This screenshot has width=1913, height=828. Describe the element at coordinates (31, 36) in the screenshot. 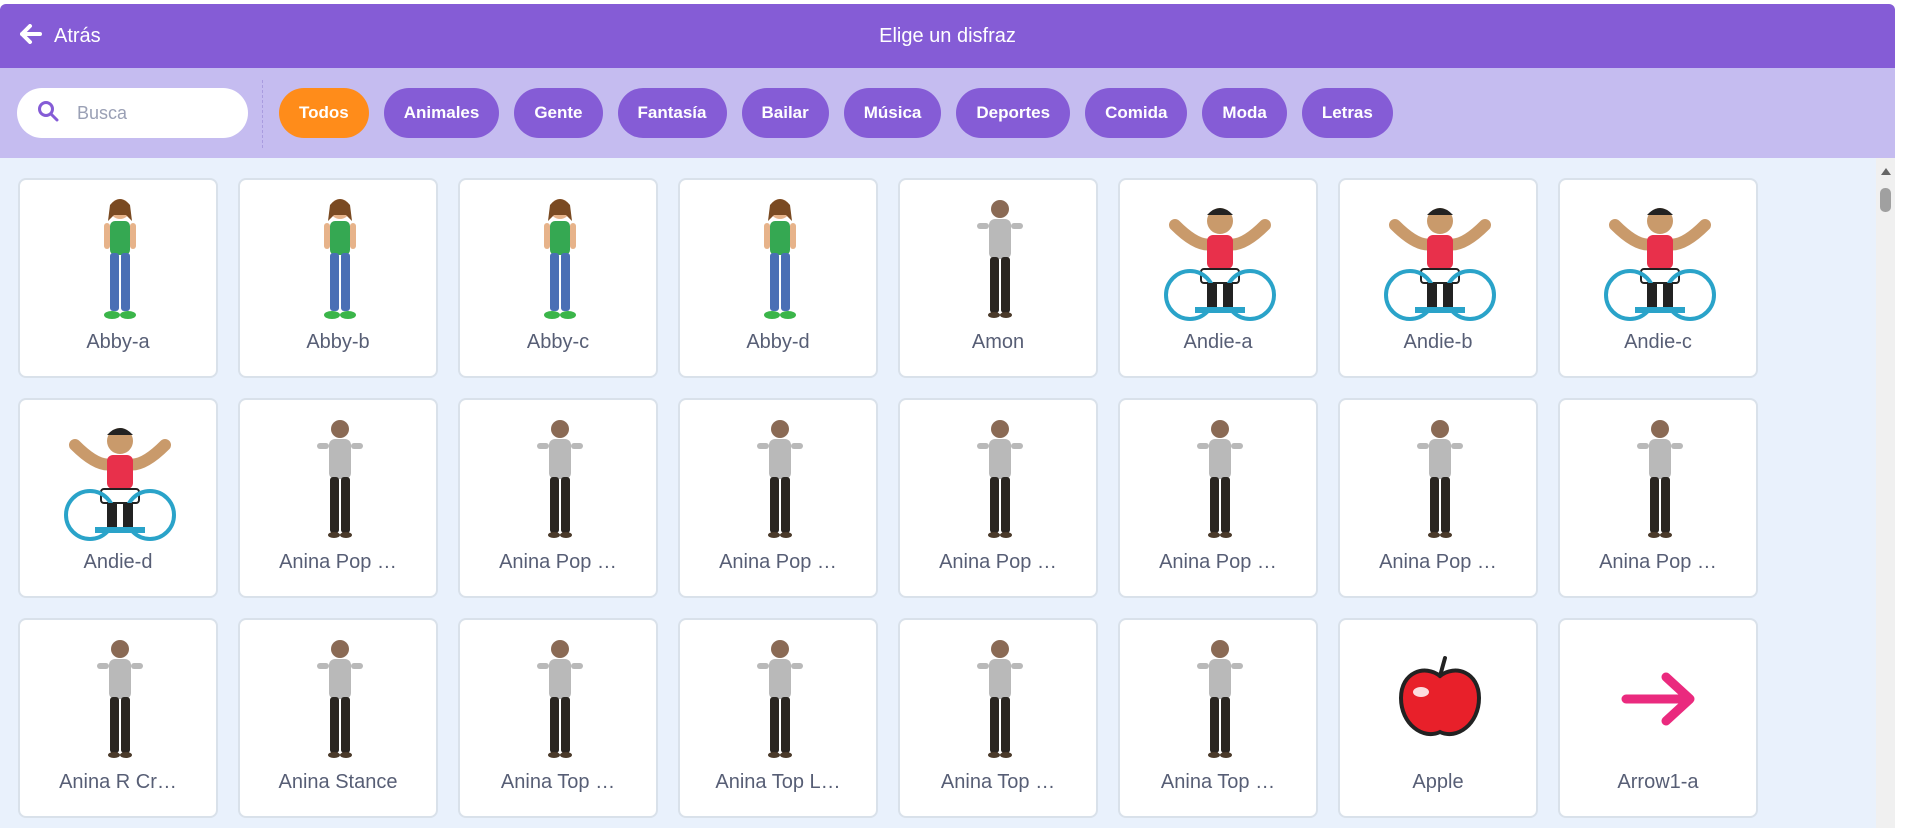

I see `back-arrow-icon` at that location.